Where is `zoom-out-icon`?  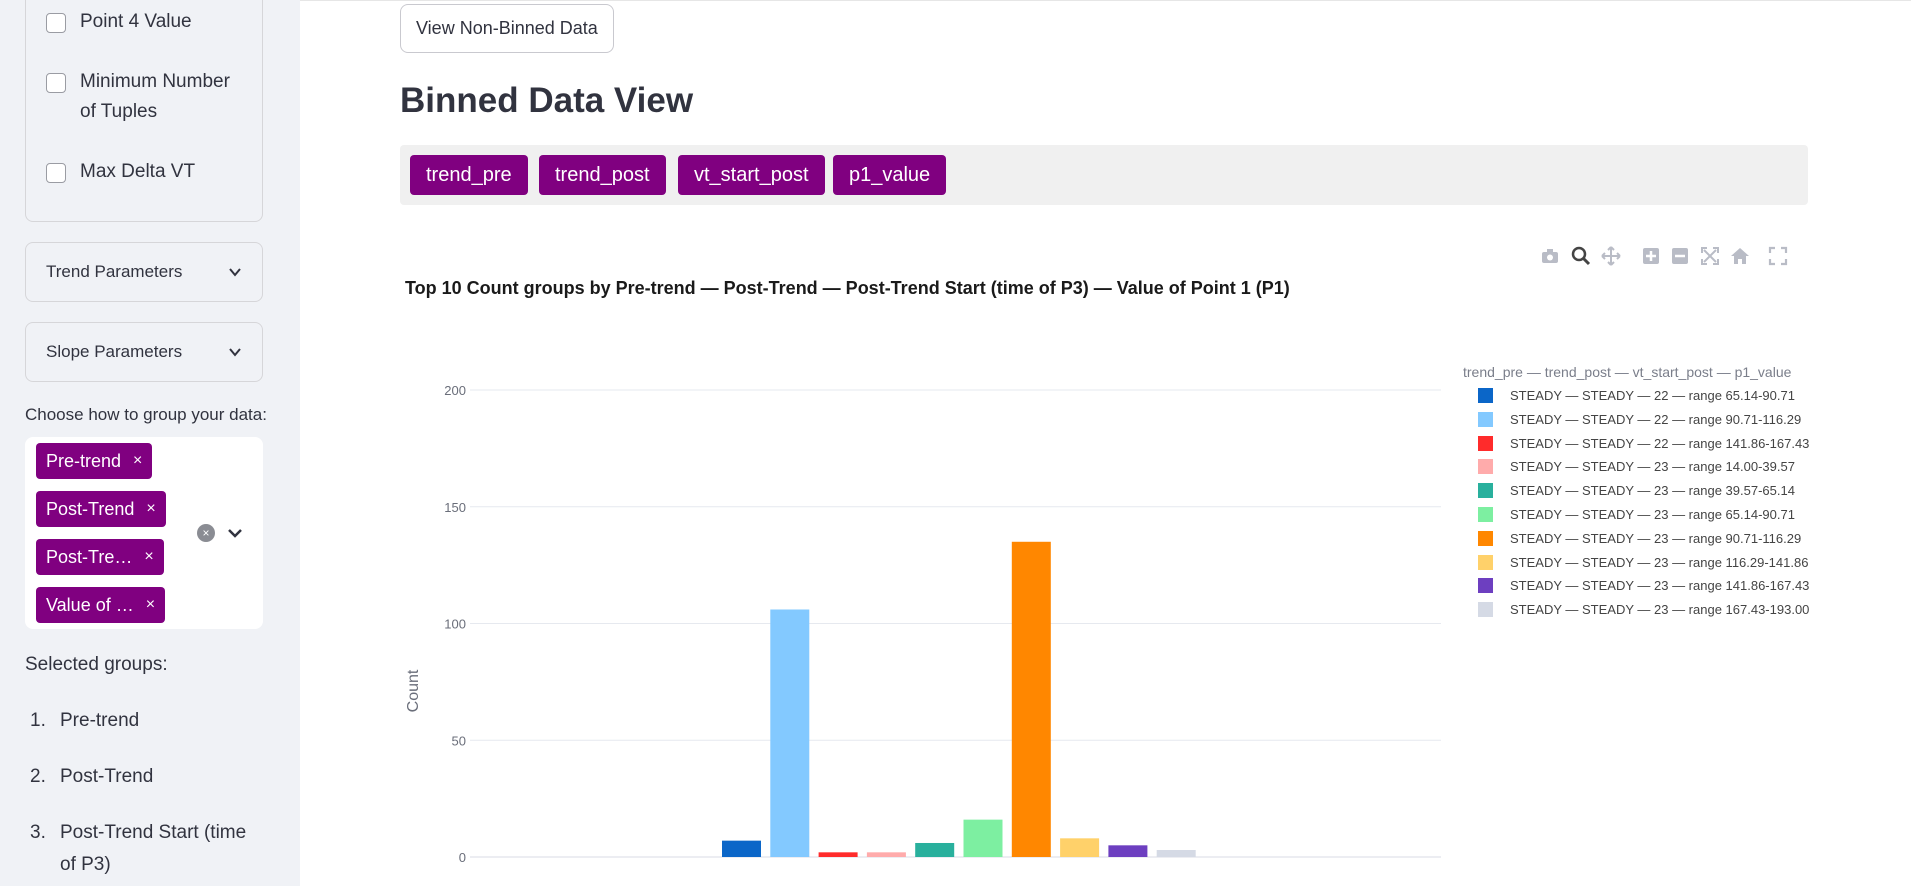 zoom-out-icon is located at coordinates (1680, 256).